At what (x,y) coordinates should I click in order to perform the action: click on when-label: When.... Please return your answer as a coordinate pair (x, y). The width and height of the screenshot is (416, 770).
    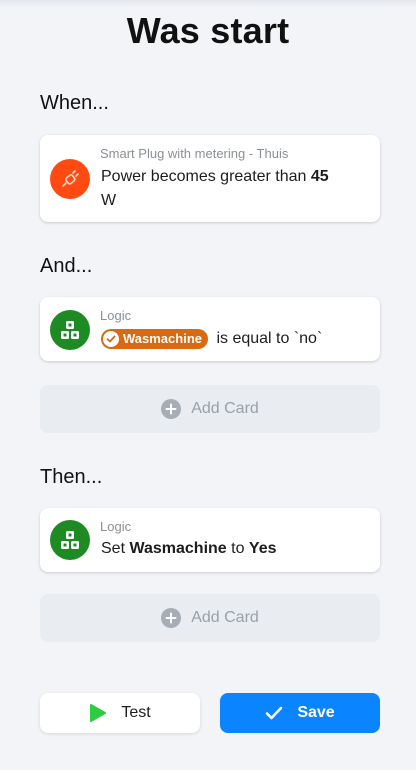
    Looking at the image, I should click on (74, 103).